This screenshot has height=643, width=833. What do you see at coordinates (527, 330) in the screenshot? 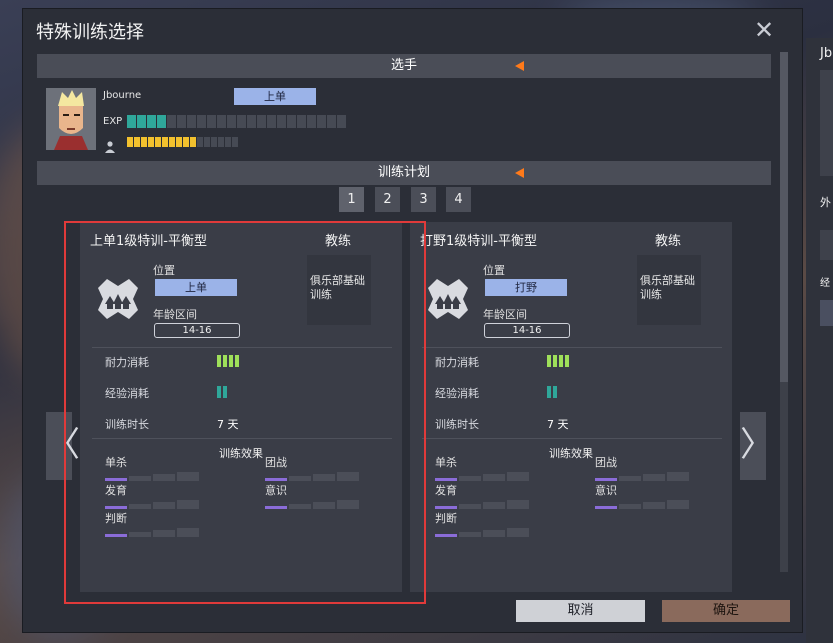
I see `age-range-badge: 14-16` at bounding box center [527, 330].